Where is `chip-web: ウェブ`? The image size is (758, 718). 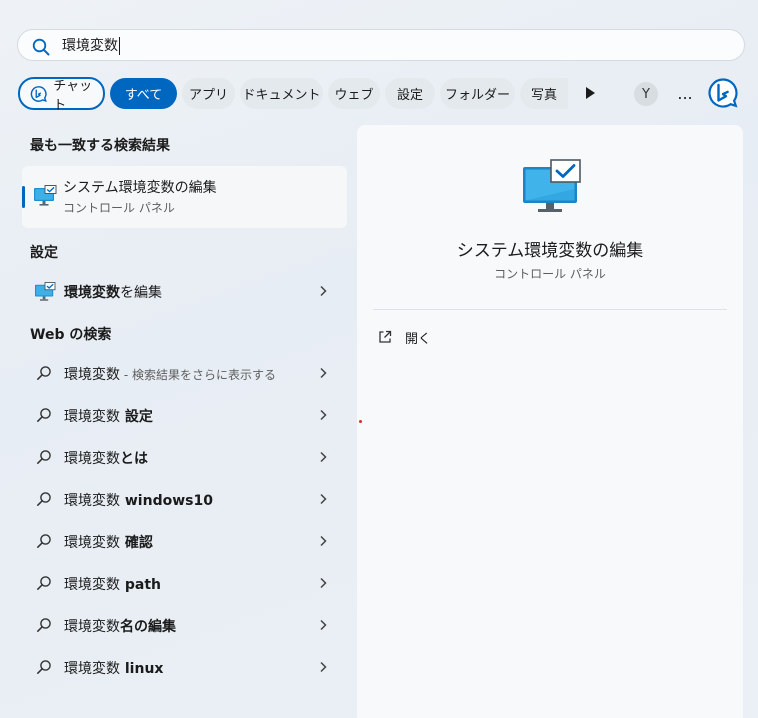
chip-web: ウェブ is located at coordinates (354, 93).